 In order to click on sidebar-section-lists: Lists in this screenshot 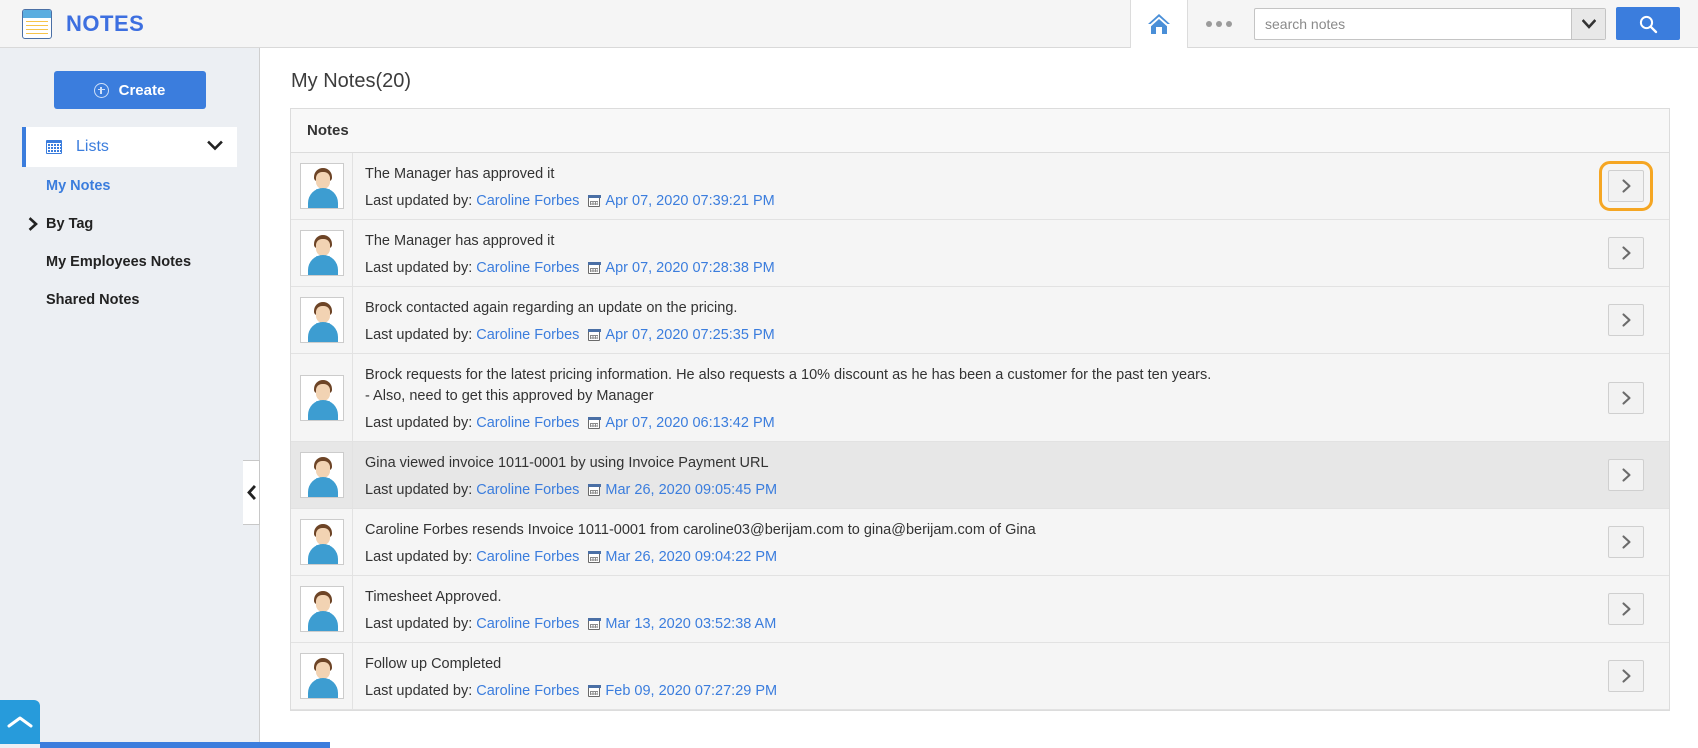, I will do `click(129, 147)`.